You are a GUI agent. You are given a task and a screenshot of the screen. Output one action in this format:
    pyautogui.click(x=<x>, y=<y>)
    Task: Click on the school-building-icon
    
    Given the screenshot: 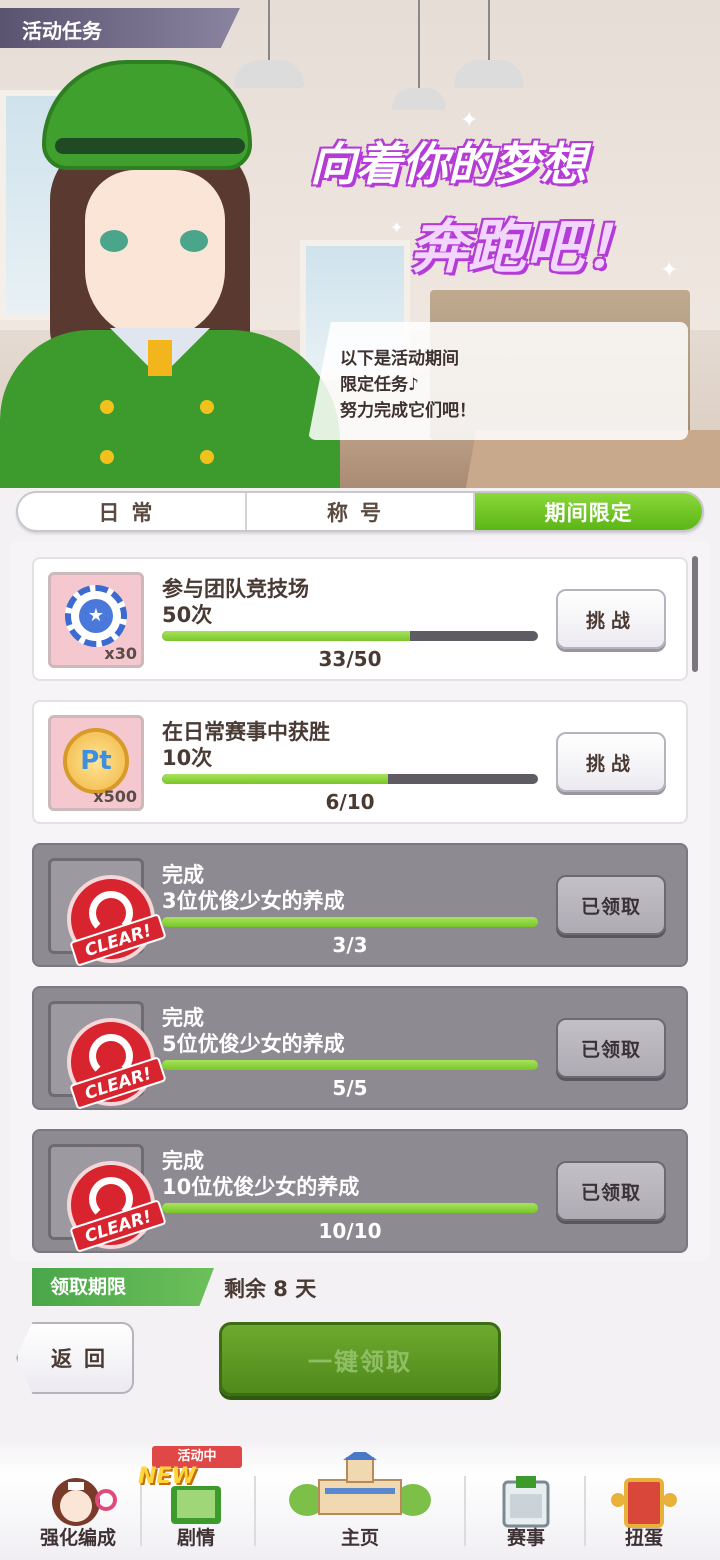 What is the action you would take?
    pyautogui.click(x=360, y=1484)
    